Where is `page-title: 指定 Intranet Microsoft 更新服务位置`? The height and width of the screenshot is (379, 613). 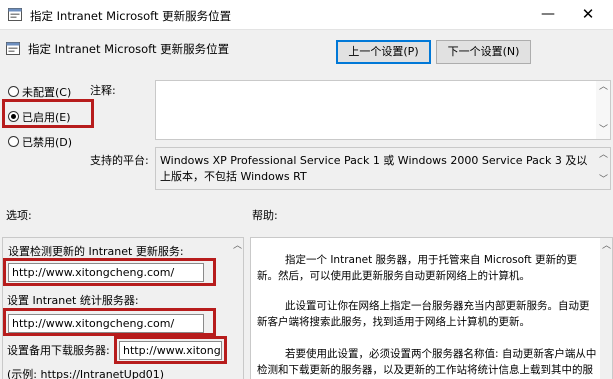 page-title: 指定 Intranet Microsoft 更新服务位置 is located at coordinates (129, 49).